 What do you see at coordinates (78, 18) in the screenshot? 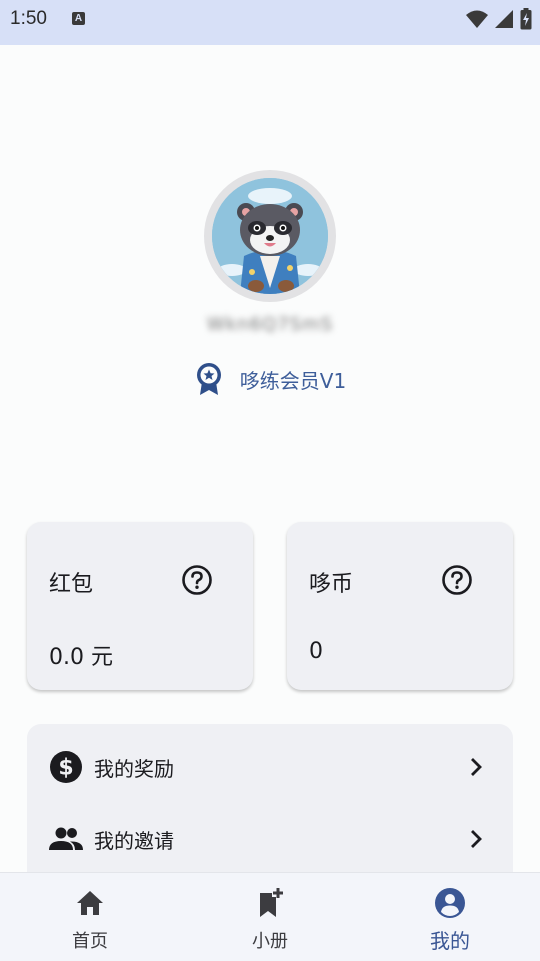
I see `a-letter-icon: A` at bounding box center [78, 18].